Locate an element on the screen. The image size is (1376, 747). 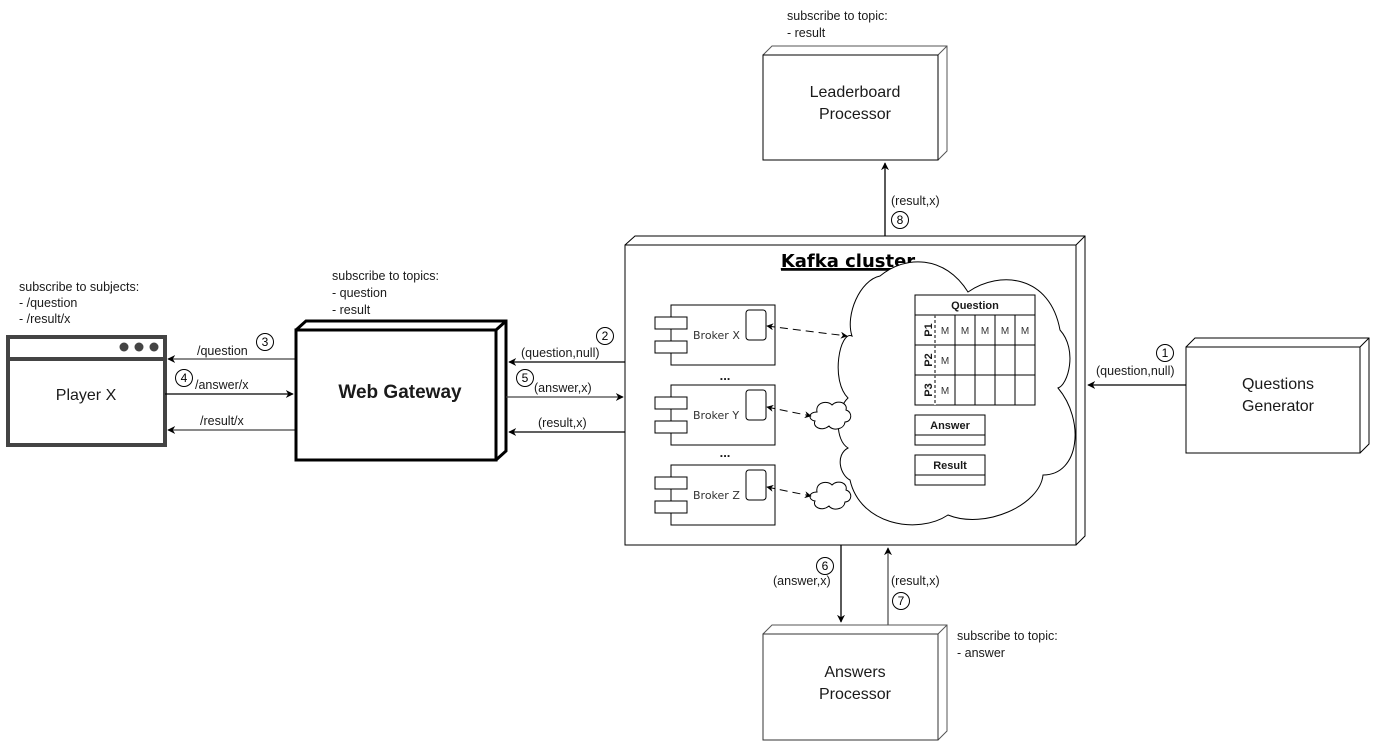
flow-result-to-leaderboard: (result,x) 8 is located at coordinates (910, 199).